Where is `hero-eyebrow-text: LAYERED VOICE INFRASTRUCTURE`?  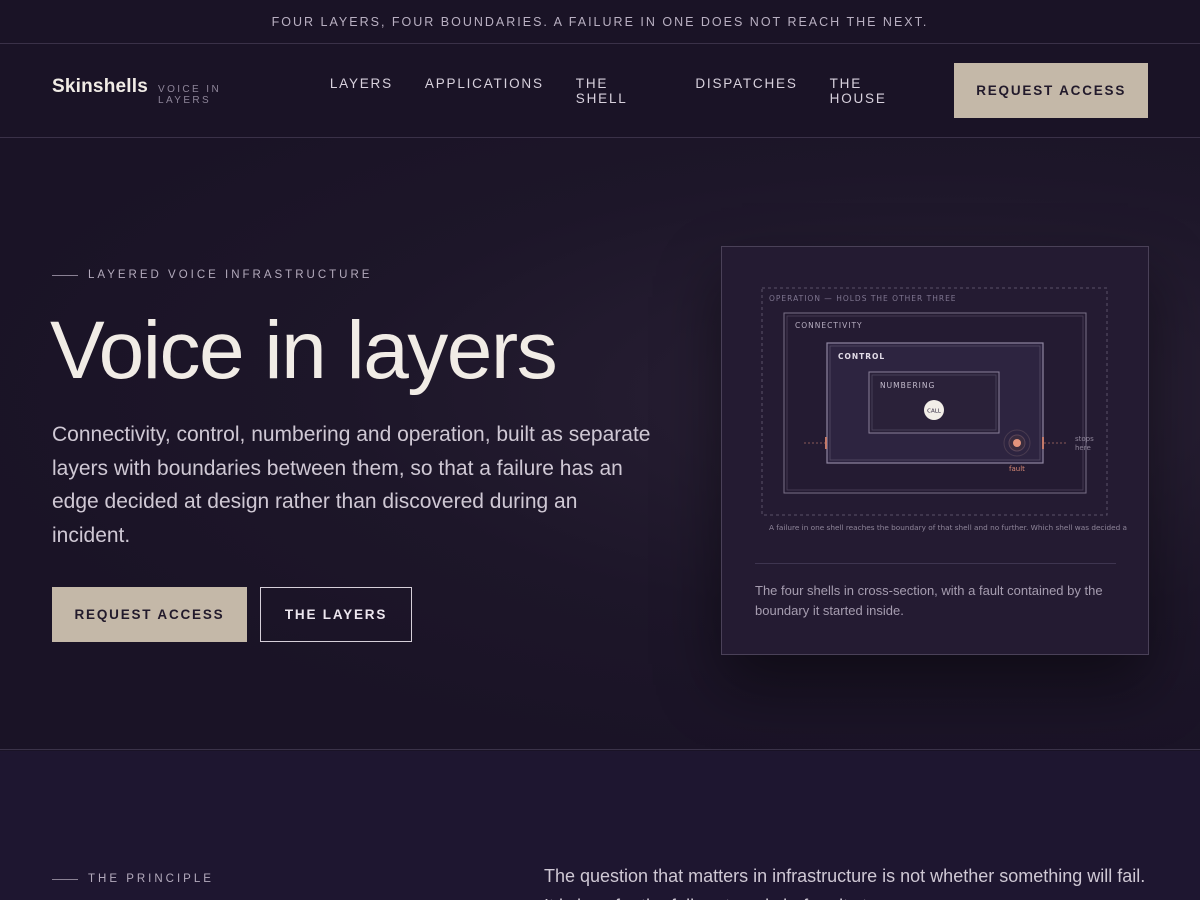 hero-eyebrow-text: LAYERED VOICE INFRASTRUCTURE is located at coordinates (230, 275).